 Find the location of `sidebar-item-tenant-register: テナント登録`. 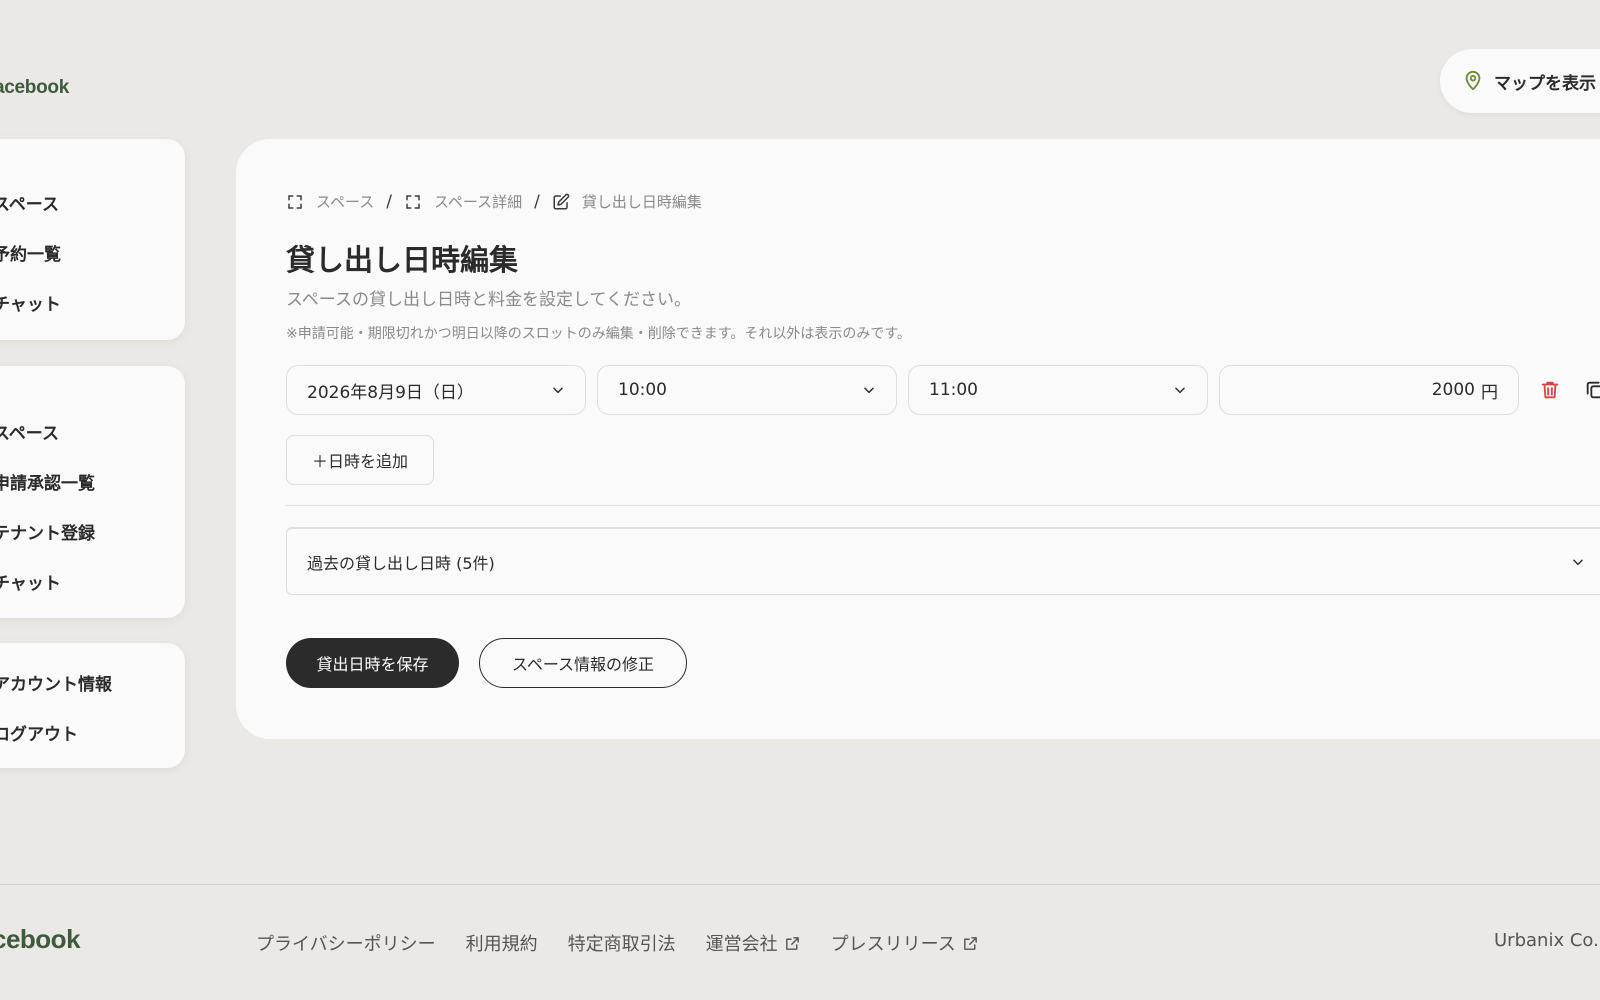

sidebar-item-tenant-register: テナント登録 is located at coordinates (47, 531).